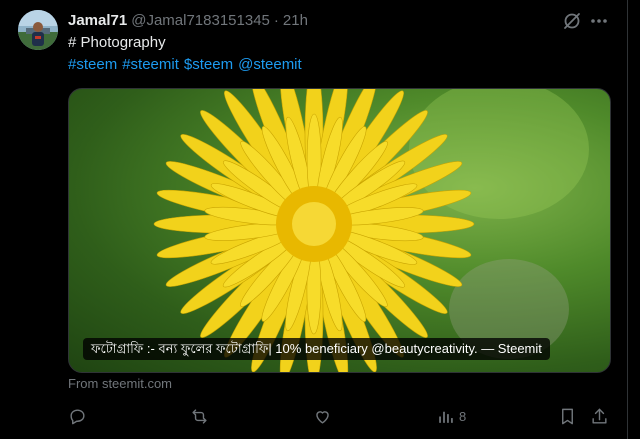 The height and width of the screenshot is (439, 640). I want to click on tweet-header: Jamal71 @Jamal7183151345 · 21h, so click(188, 20).